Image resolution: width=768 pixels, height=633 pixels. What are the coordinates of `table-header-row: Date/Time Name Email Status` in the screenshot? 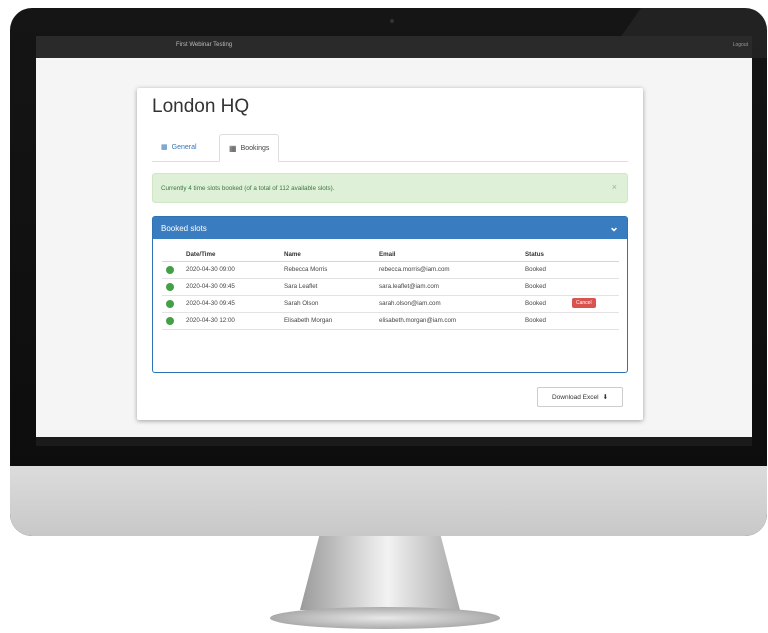 It's located at (390, 254).